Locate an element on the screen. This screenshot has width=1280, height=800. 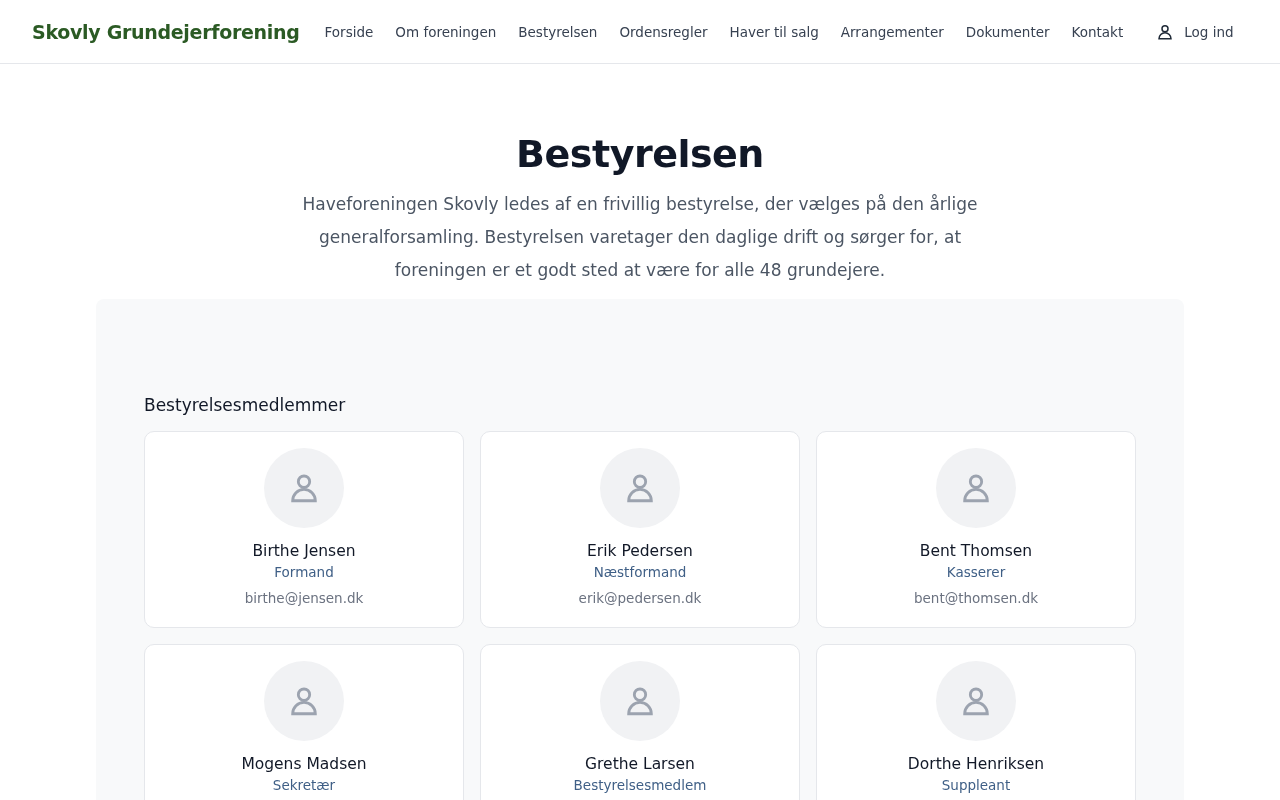
member-name: Bent Thomsen is located at coordinates (976, 551).